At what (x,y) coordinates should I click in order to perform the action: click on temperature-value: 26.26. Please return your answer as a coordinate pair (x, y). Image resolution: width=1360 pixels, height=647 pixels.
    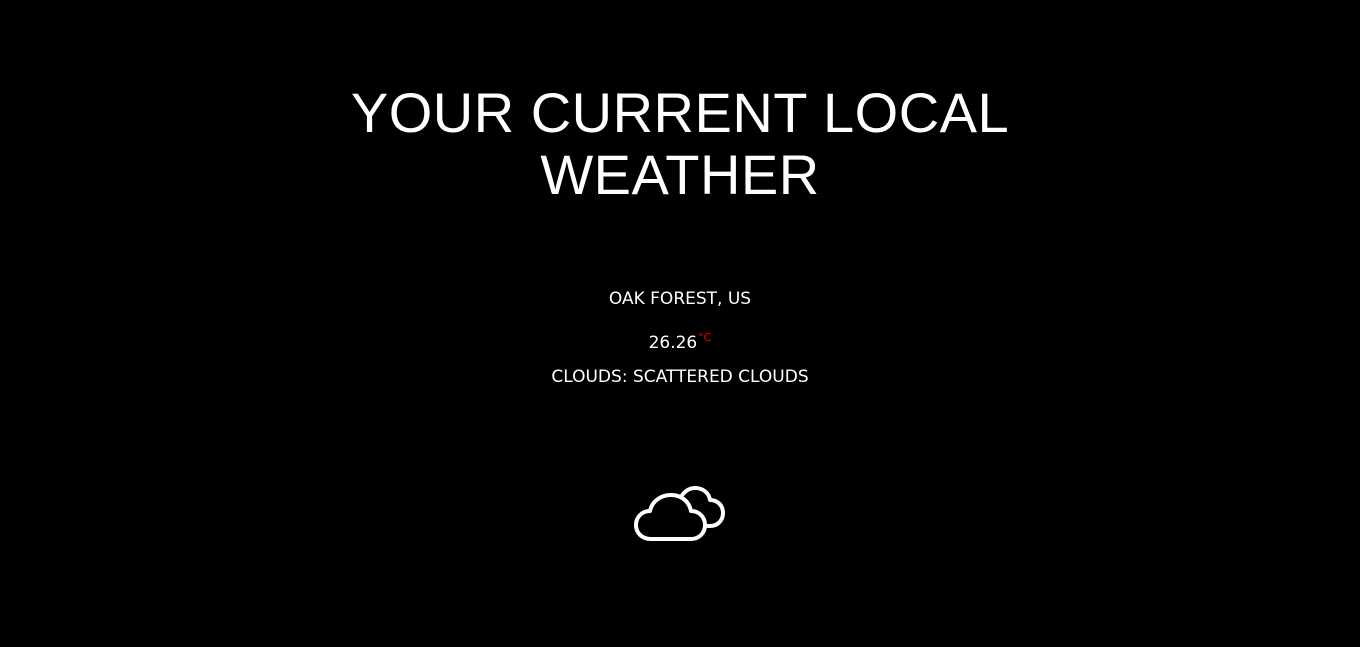
    Looking at the image, I should click on (673, 343).